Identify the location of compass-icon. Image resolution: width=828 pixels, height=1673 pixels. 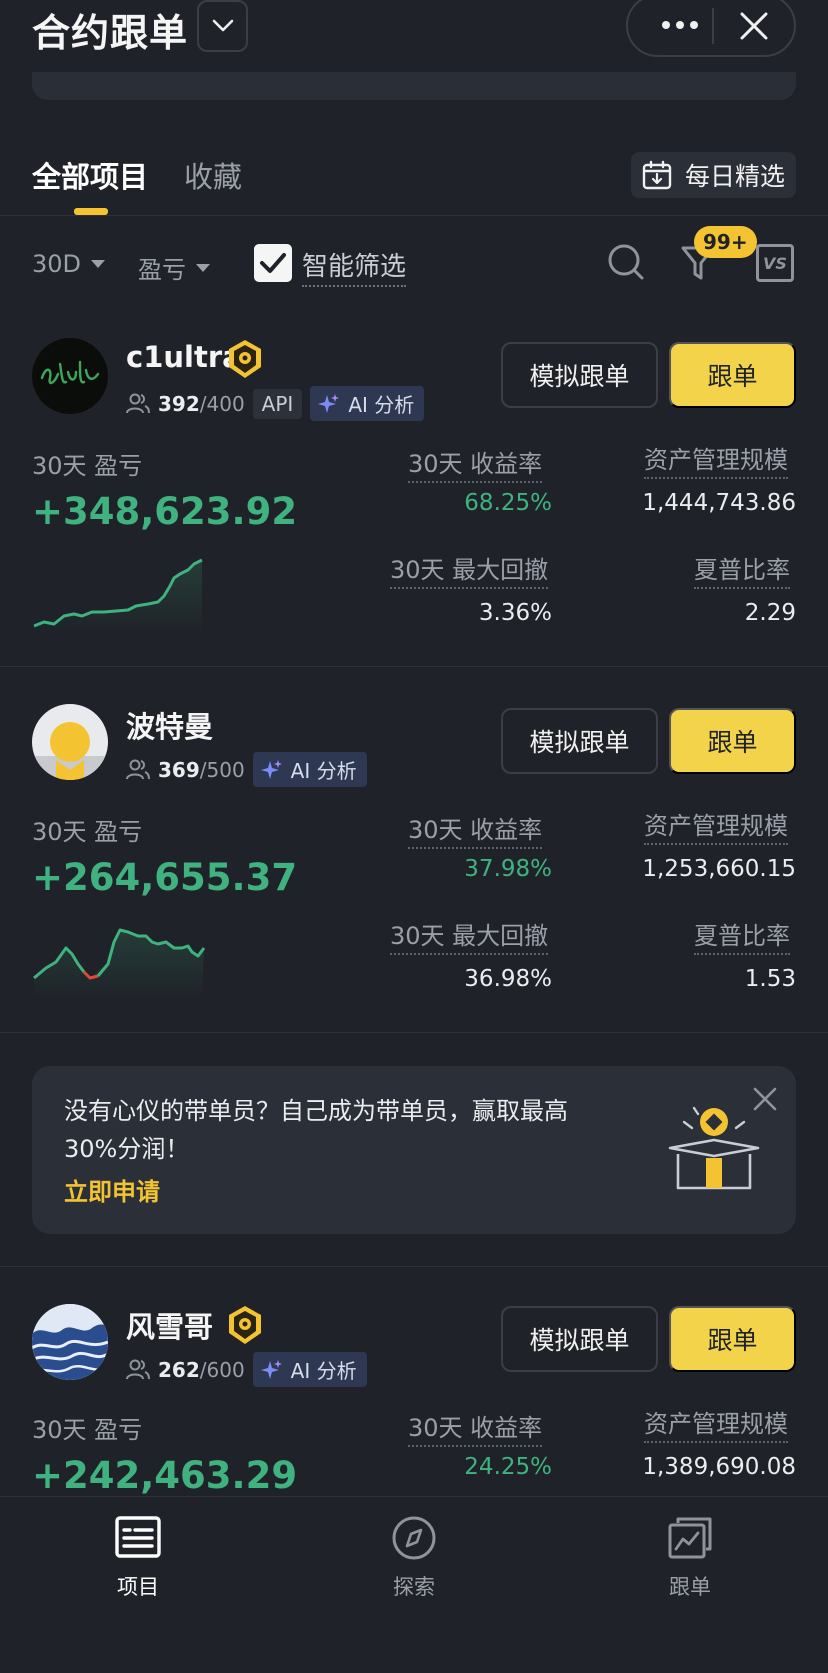
(414, 1538).